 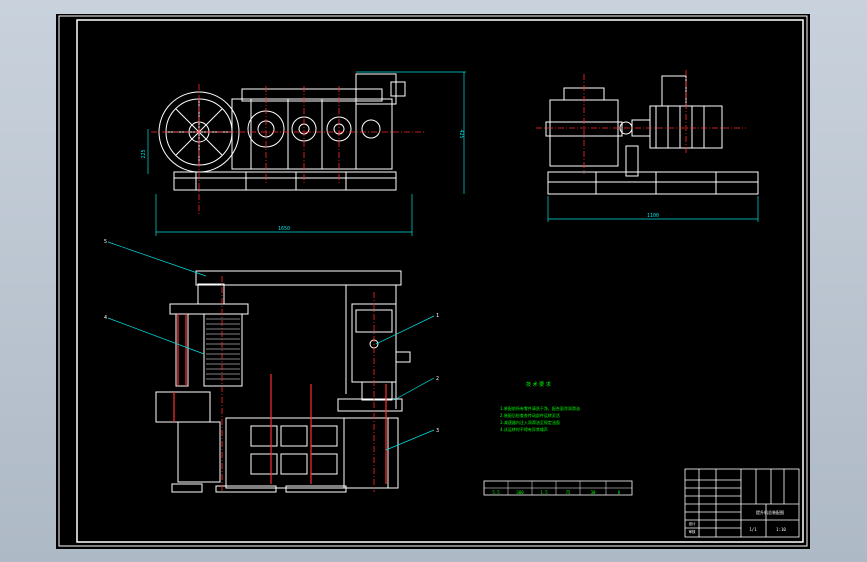 I want to click on plan-view, so click(x=283, y=381).